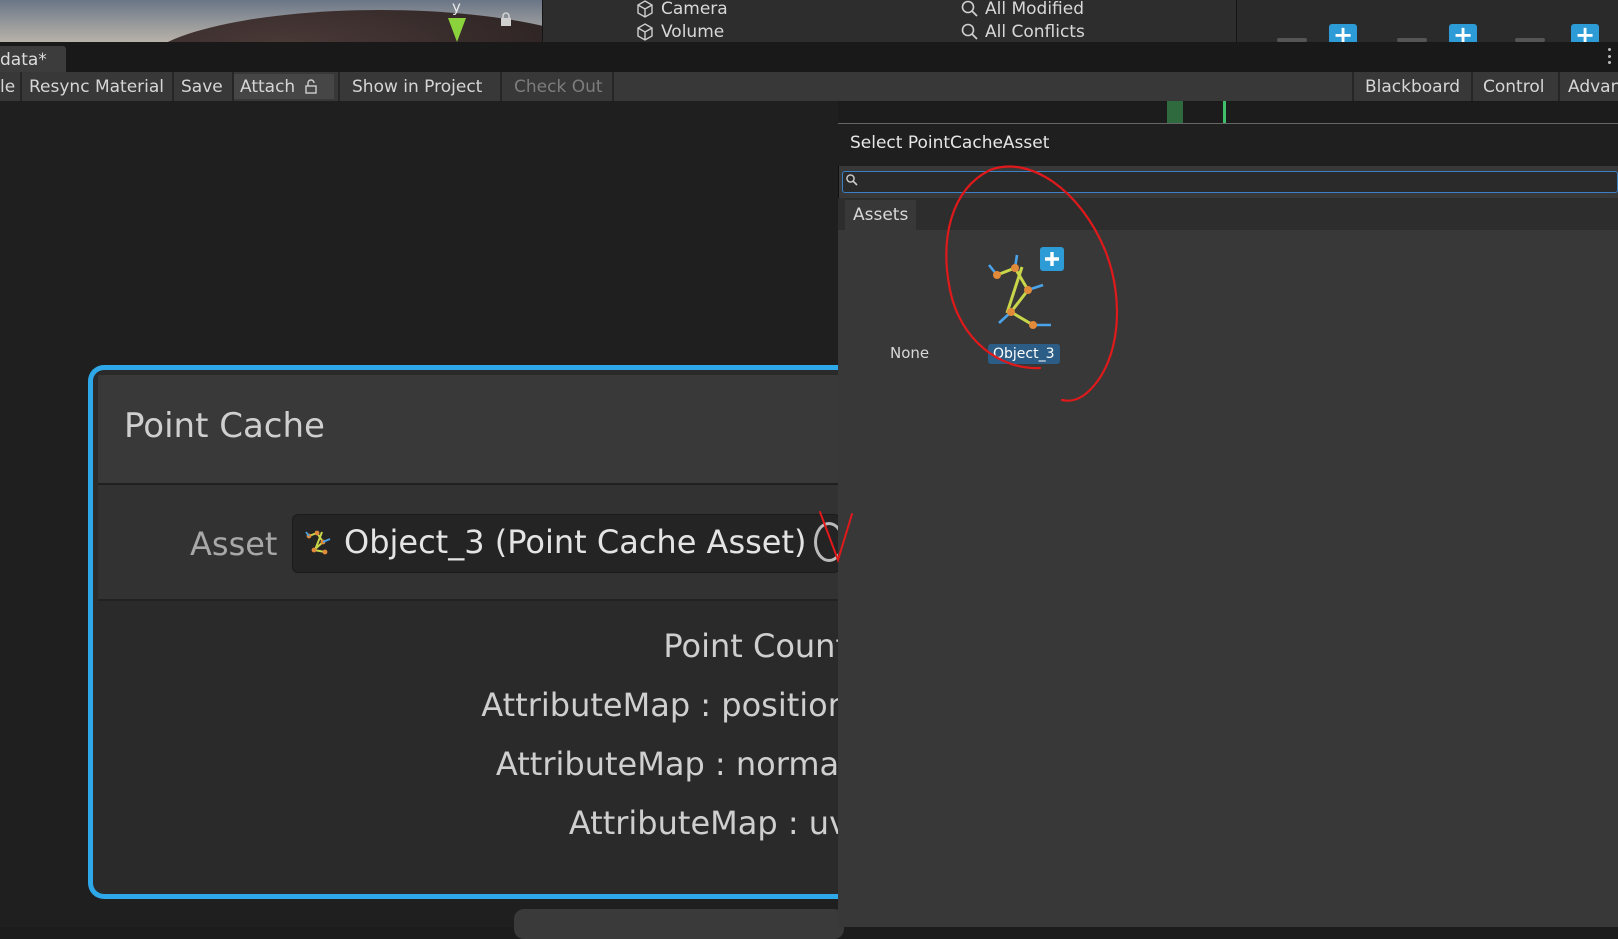 This screenshot has height=939, width=1618. Describe the element at coordinates (1228, 214) in the screenshot. I see `picker-tab-bar` at that location.